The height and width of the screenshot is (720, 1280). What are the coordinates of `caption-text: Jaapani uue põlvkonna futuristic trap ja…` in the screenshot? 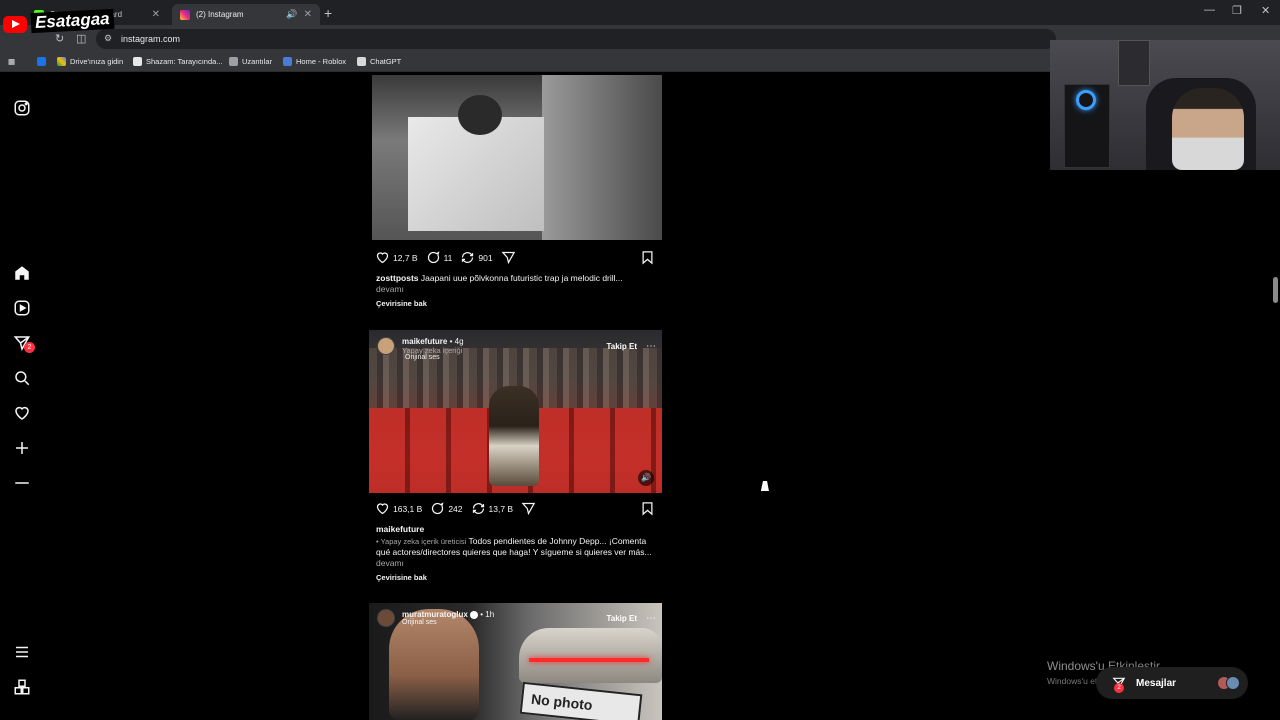 It's located at (521, 278).